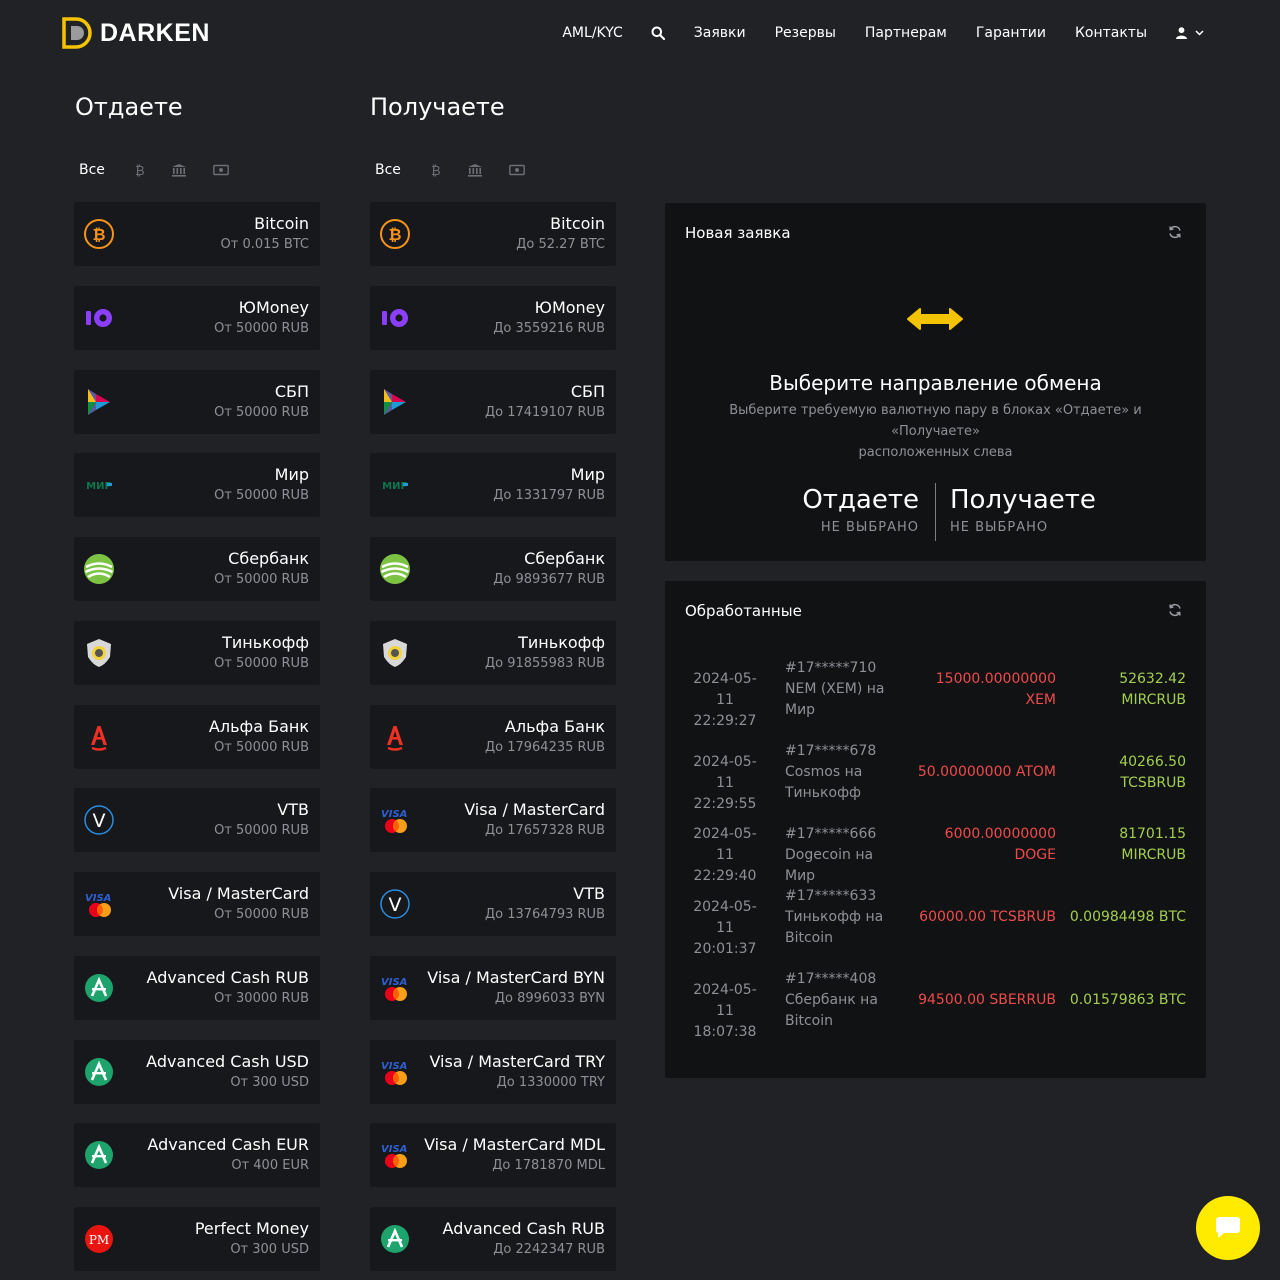 Image resolution: width=1280 pixels, height=1280 pixels. What do you see at coordinates (800, 710) in the screenshot?
I see `order-description-line: Мир` at bounding box center [800, 710].